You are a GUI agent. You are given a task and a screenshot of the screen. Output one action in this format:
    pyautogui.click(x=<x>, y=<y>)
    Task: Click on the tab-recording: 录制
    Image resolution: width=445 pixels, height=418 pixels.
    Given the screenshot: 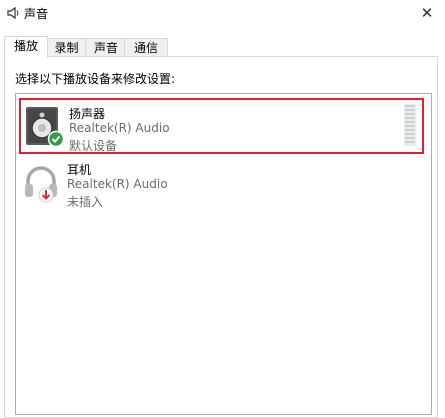 What is the action you would take?
    pyautogui.click(x=66, y=47)
    